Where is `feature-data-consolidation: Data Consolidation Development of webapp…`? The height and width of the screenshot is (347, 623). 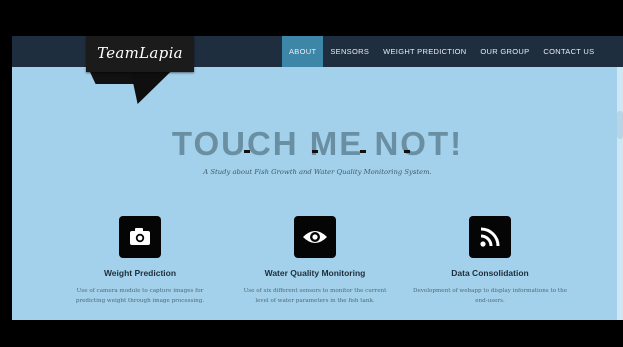
feature-data-consolidation: Data Consolidation Development of webapp… is located at coordinates (490, 261).